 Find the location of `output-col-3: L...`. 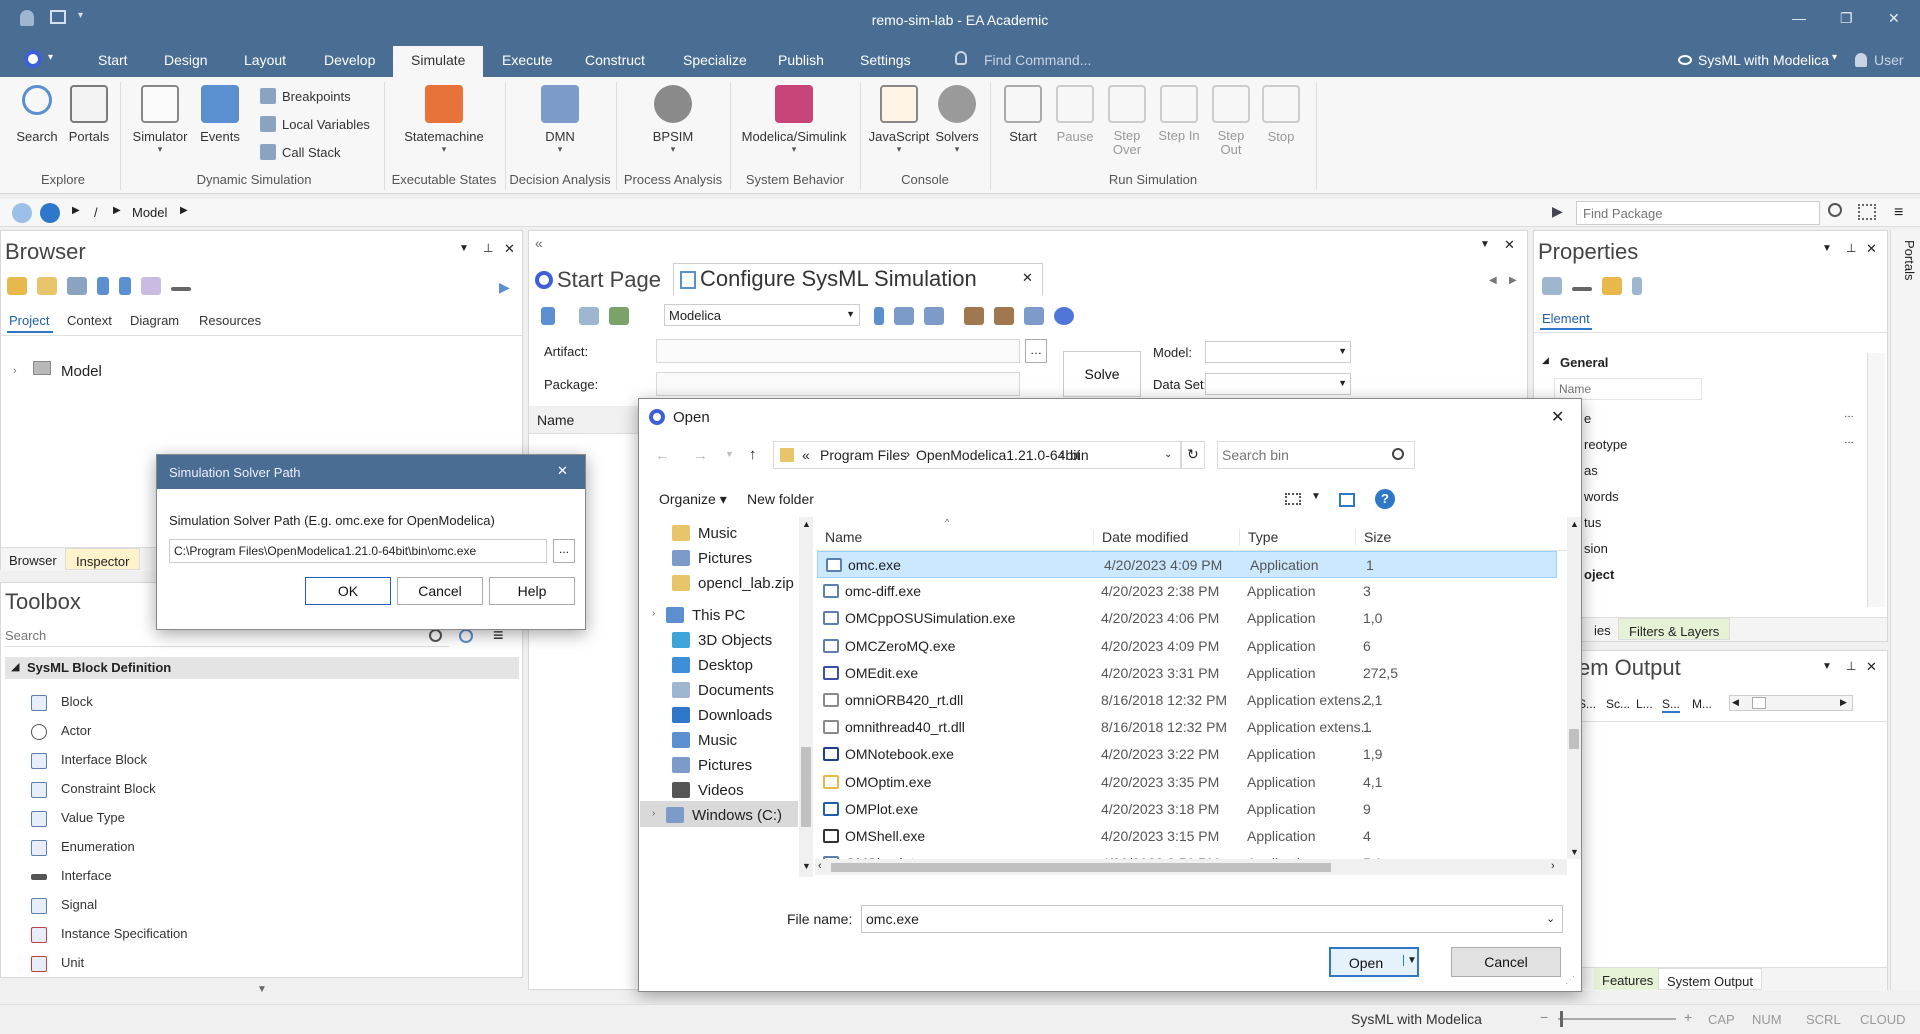

output-col-3: L... is located at coordinates (1644, 704).